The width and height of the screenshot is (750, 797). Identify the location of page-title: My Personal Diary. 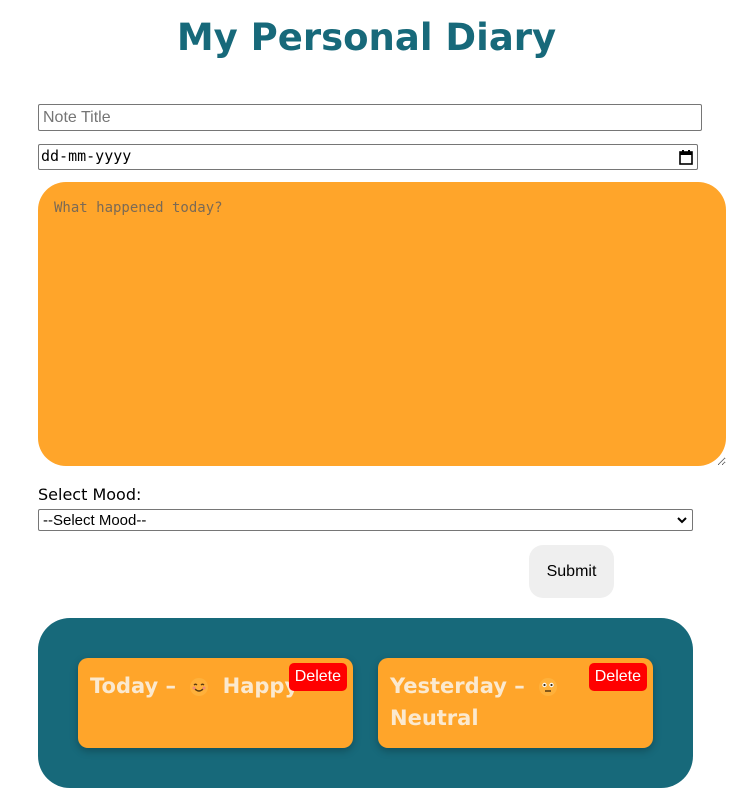
(366, 37).